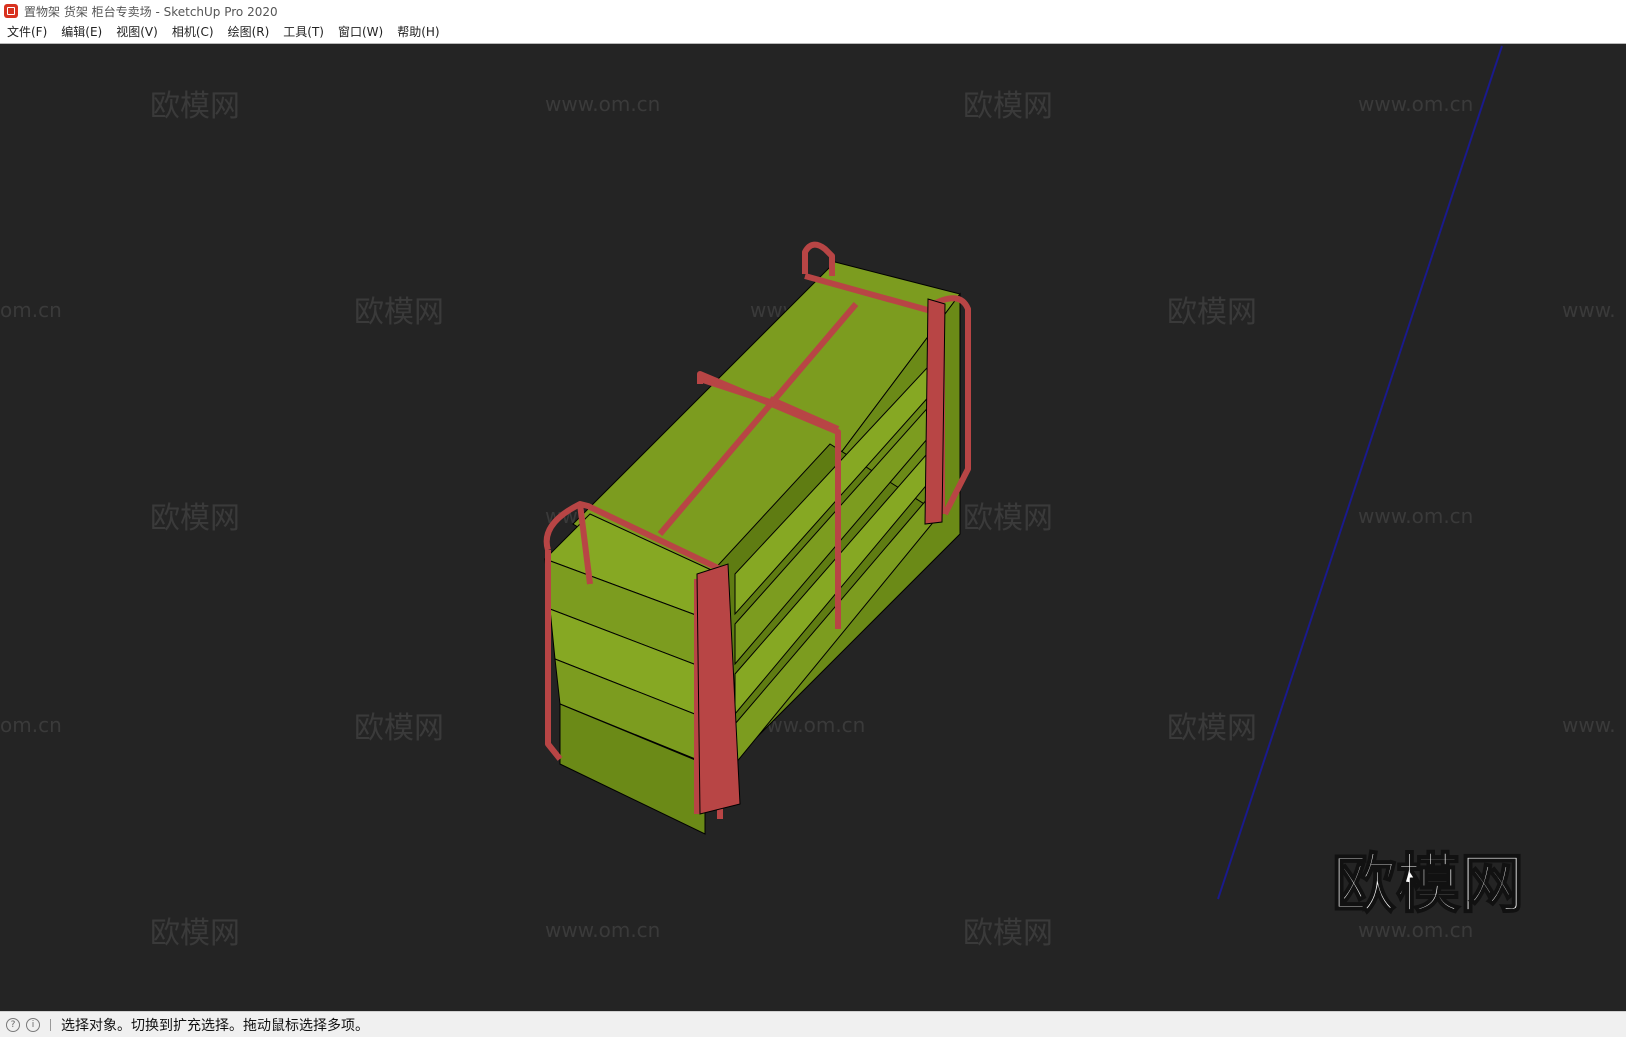 The width and height of the screenshot is (1626, 1037). What do you see at coordinates (81, 32) in the screenshot?
I see `menu-edit: 编辑(E)` at bounding box center [81, 32].